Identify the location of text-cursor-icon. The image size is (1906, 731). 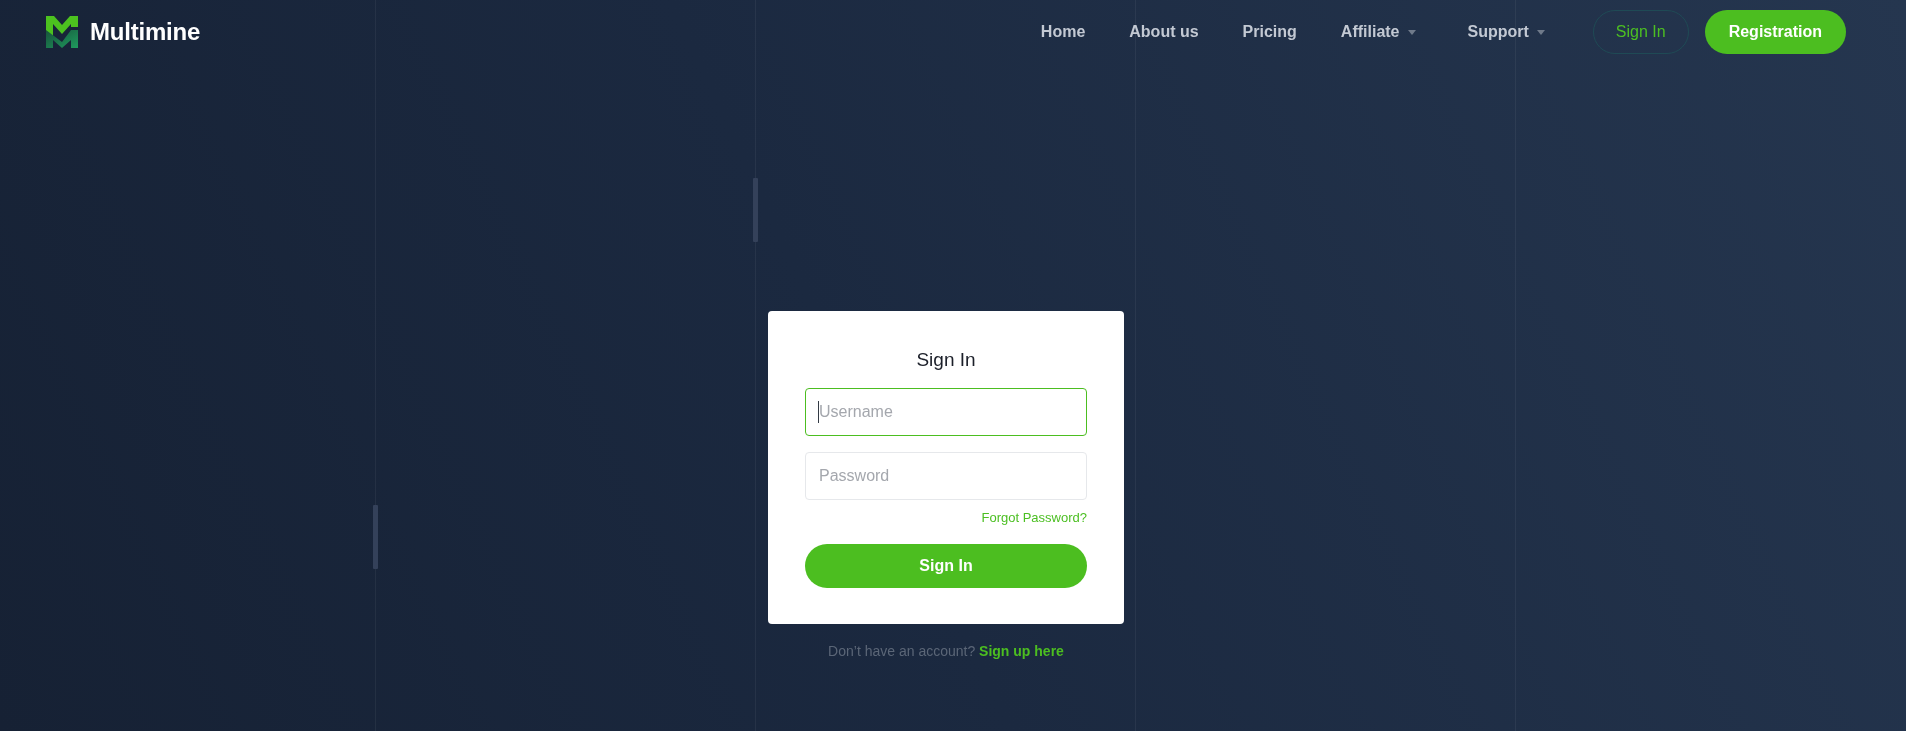
(818, 412).